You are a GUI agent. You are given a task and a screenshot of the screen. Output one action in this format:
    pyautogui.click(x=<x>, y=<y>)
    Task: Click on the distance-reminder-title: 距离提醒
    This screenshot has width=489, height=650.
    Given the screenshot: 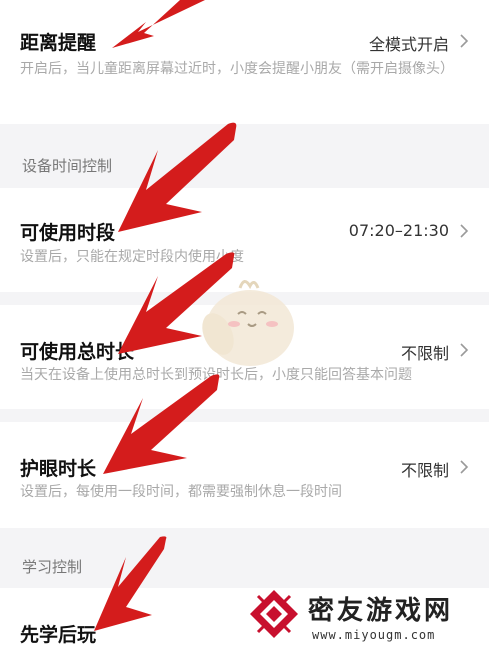 What is the action you would take?
    pyautogui.click(x=58, y=43)
    